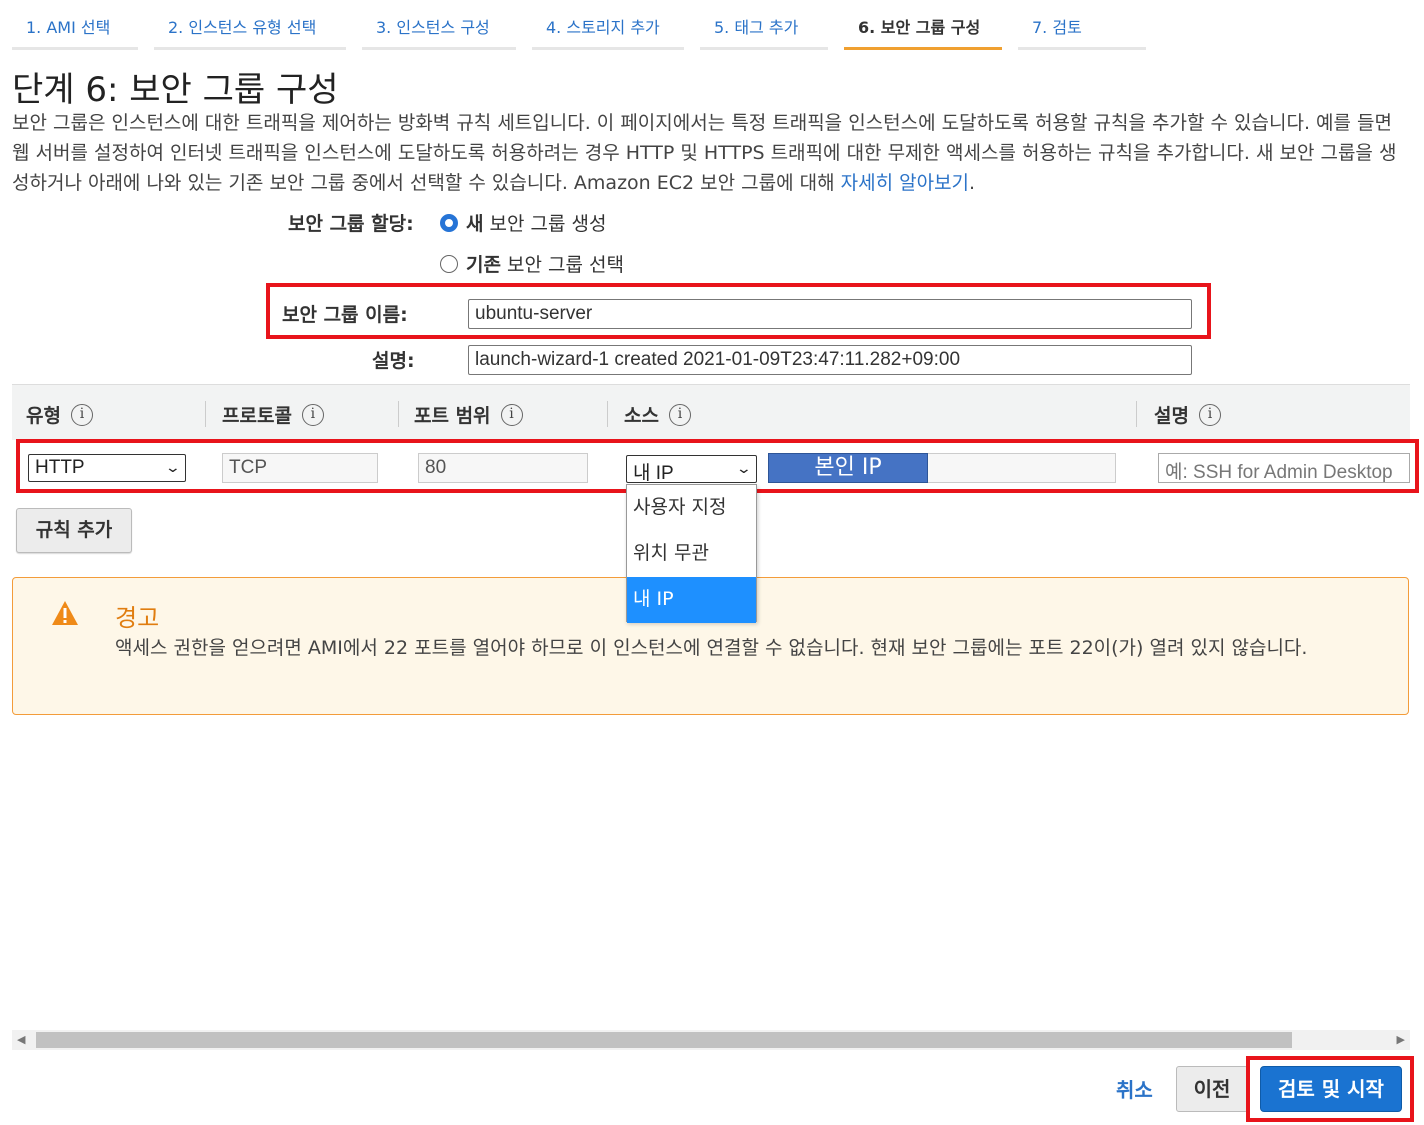 The width and height of the screenshot is (1424, 1125). I want to click on step-label: 2. 인스턴스 유형 선택, so click(242, 27).